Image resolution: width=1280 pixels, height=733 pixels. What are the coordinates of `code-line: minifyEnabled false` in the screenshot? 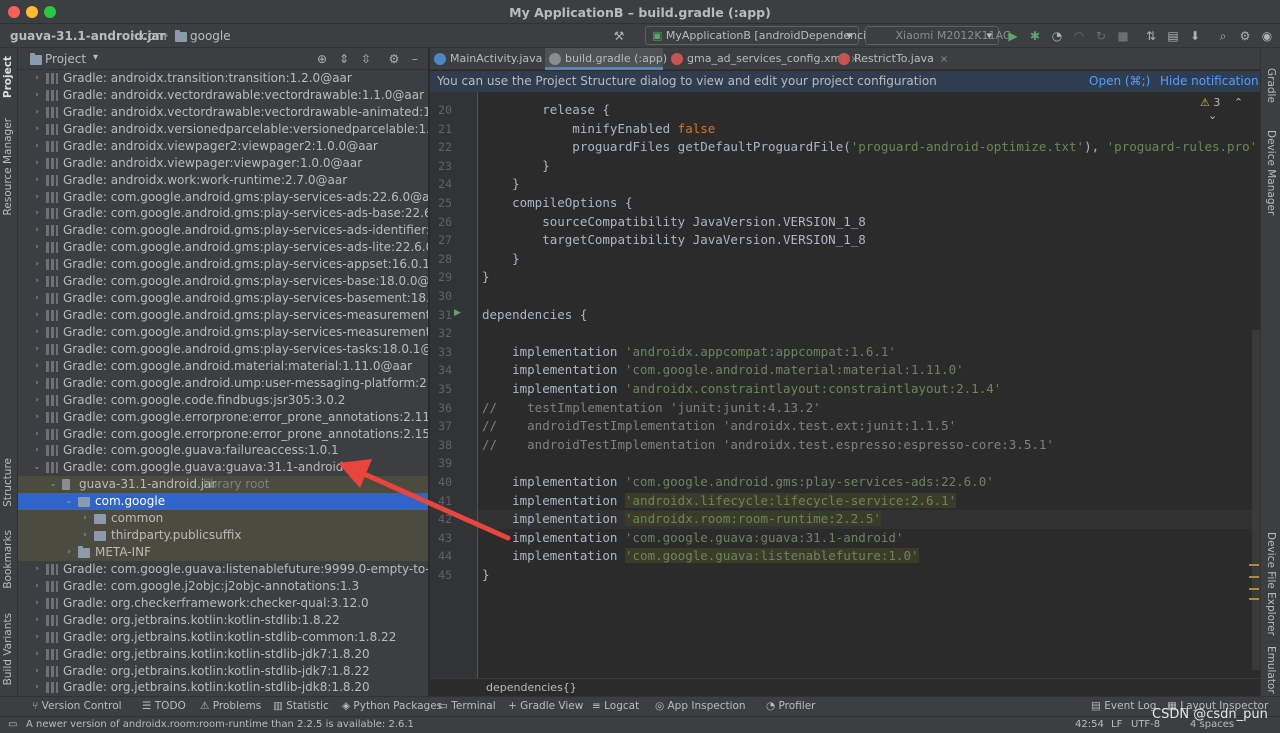 It's located at (598, 129).